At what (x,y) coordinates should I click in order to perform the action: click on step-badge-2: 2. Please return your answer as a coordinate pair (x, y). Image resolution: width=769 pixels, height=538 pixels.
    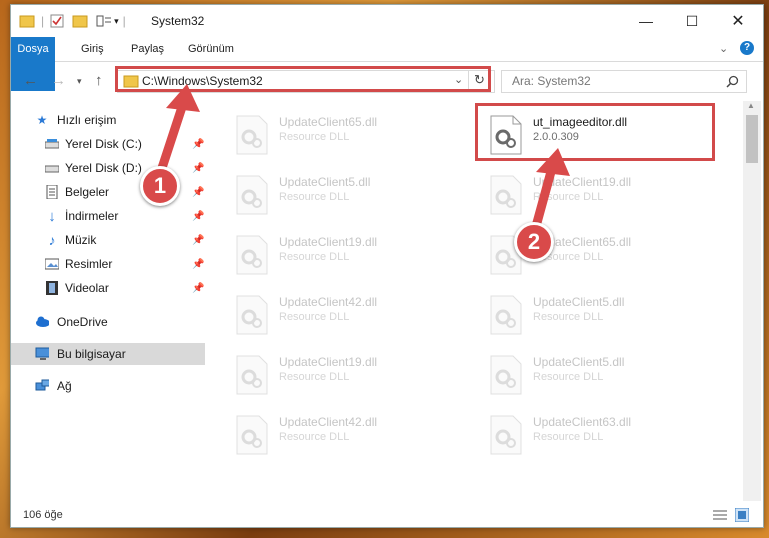
    Looking at the image, I should click on (534, 242).